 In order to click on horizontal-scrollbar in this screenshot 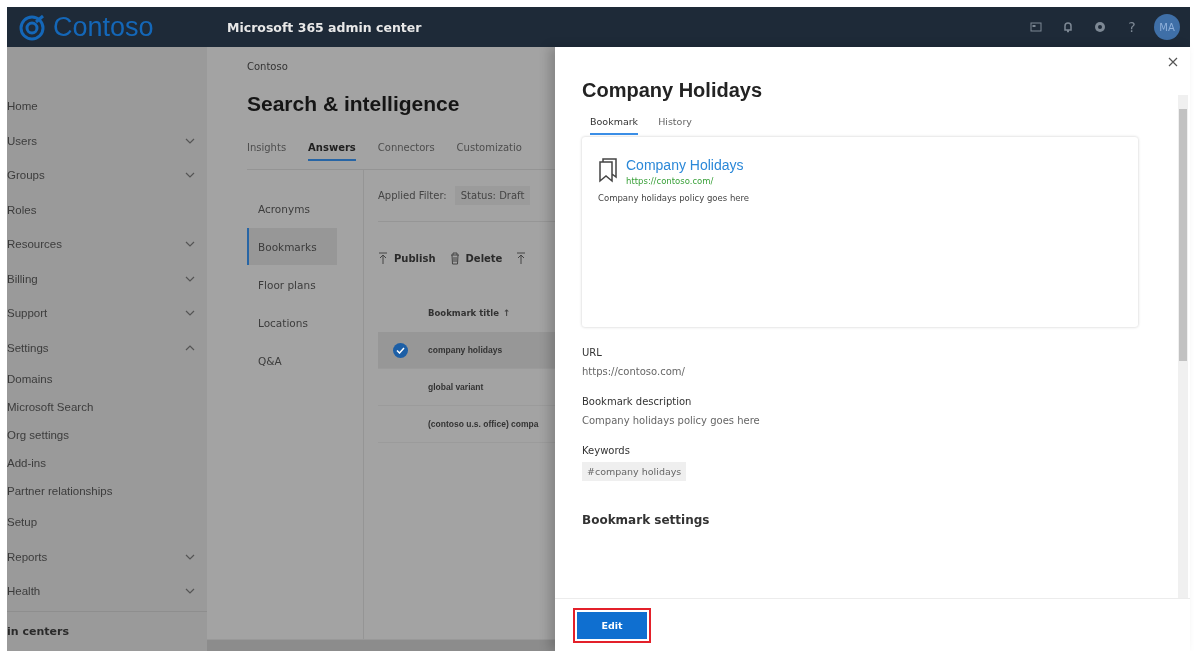, I will do `click(381, 645)`.